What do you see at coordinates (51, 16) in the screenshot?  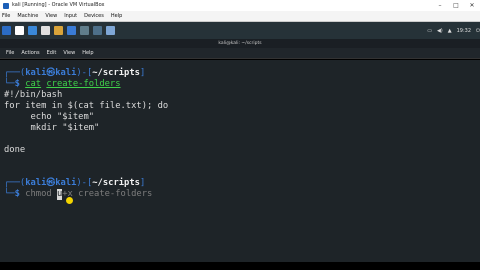 I see `menu-view: View` at bounding box center [51, 16].